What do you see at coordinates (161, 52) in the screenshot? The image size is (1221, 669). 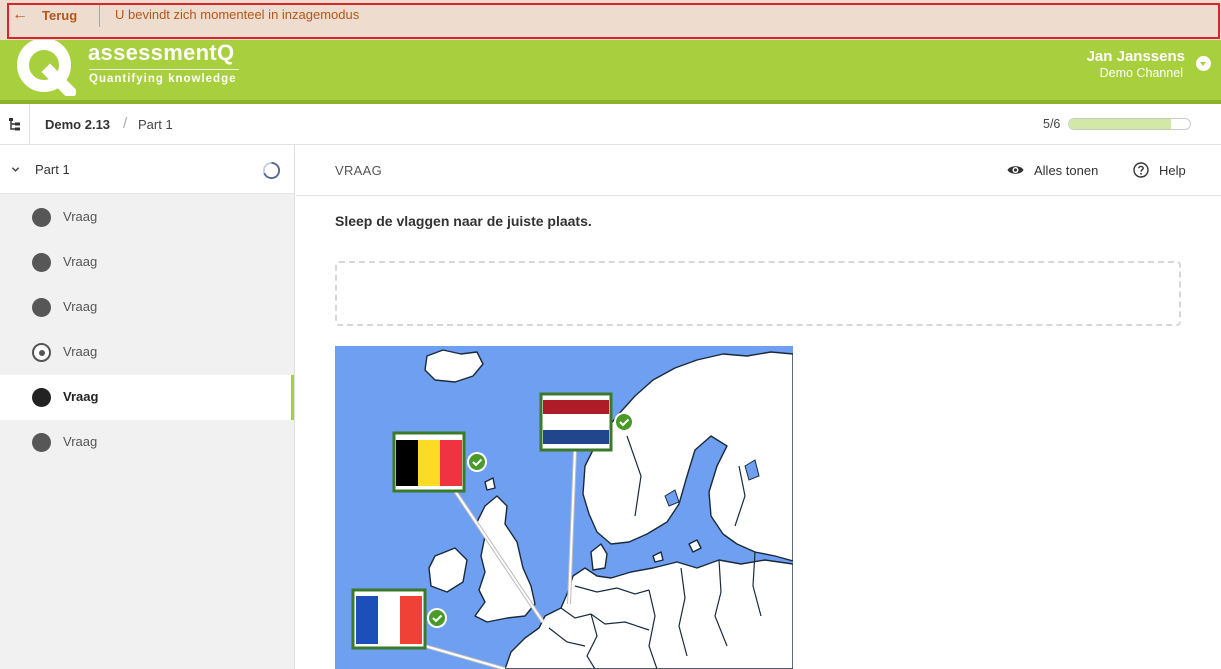 I see `brand-name: assessmentQ` at bounding box center [161, 52].